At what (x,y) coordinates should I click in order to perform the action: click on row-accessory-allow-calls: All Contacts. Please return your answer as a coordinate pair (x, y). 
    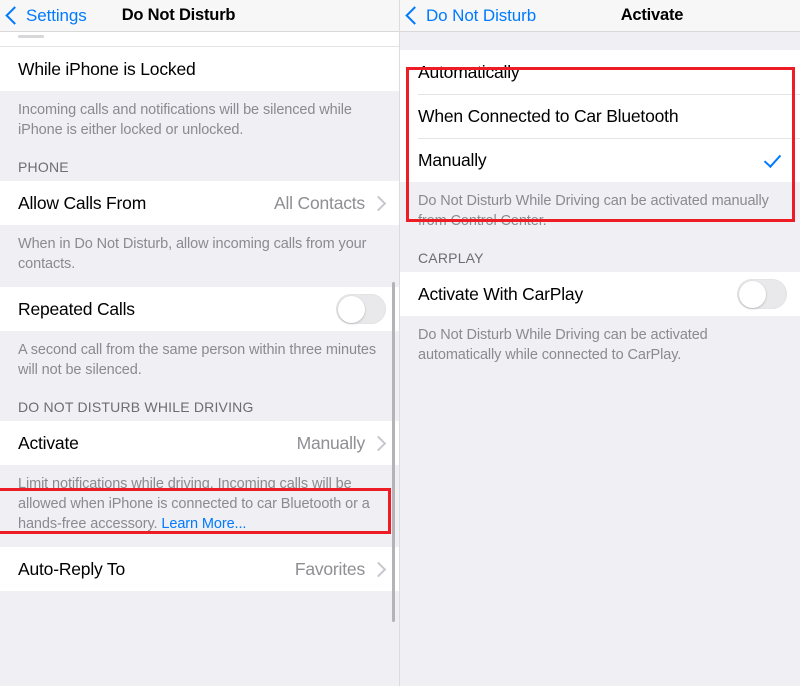
    Looking at the image, I should click on (330, 203).